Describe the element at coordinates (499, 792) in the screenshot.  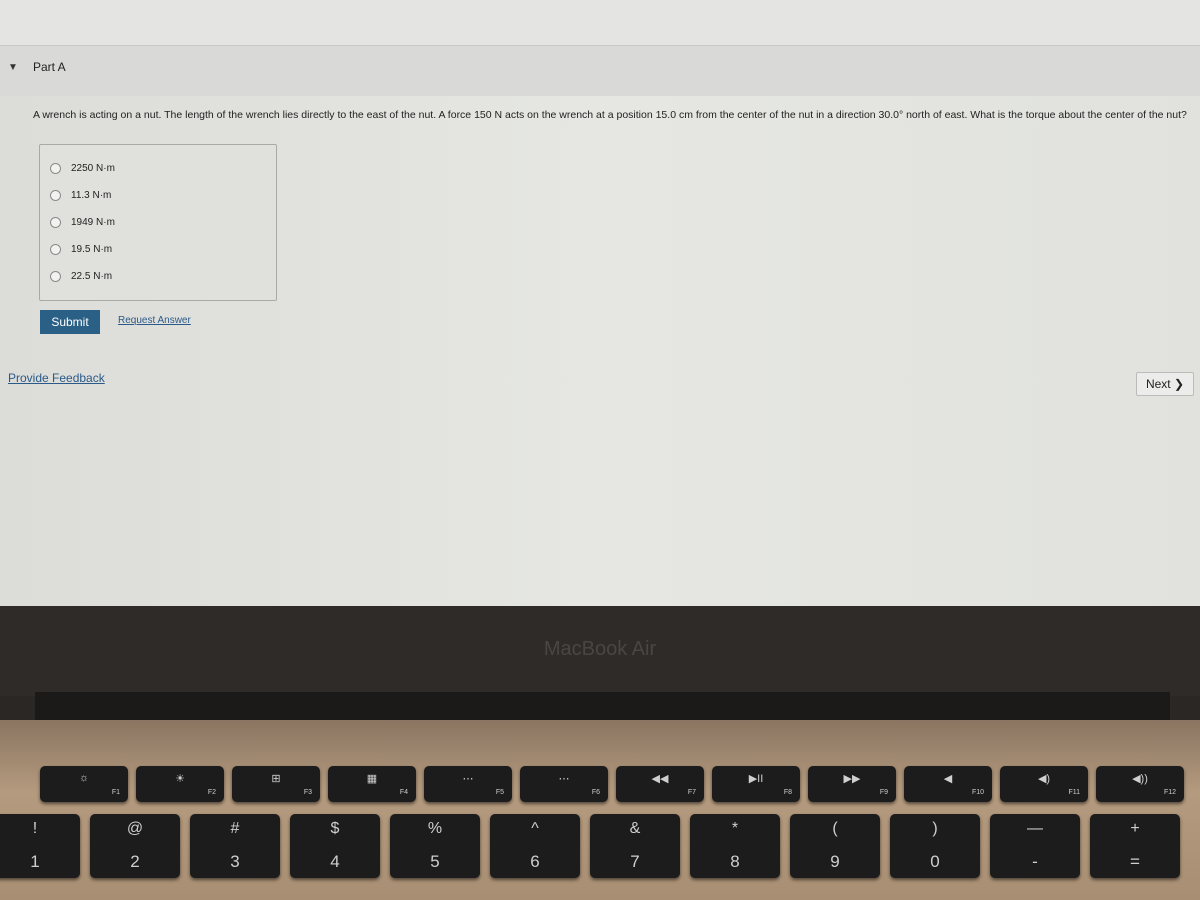
I see `key-label: F5` at that location.